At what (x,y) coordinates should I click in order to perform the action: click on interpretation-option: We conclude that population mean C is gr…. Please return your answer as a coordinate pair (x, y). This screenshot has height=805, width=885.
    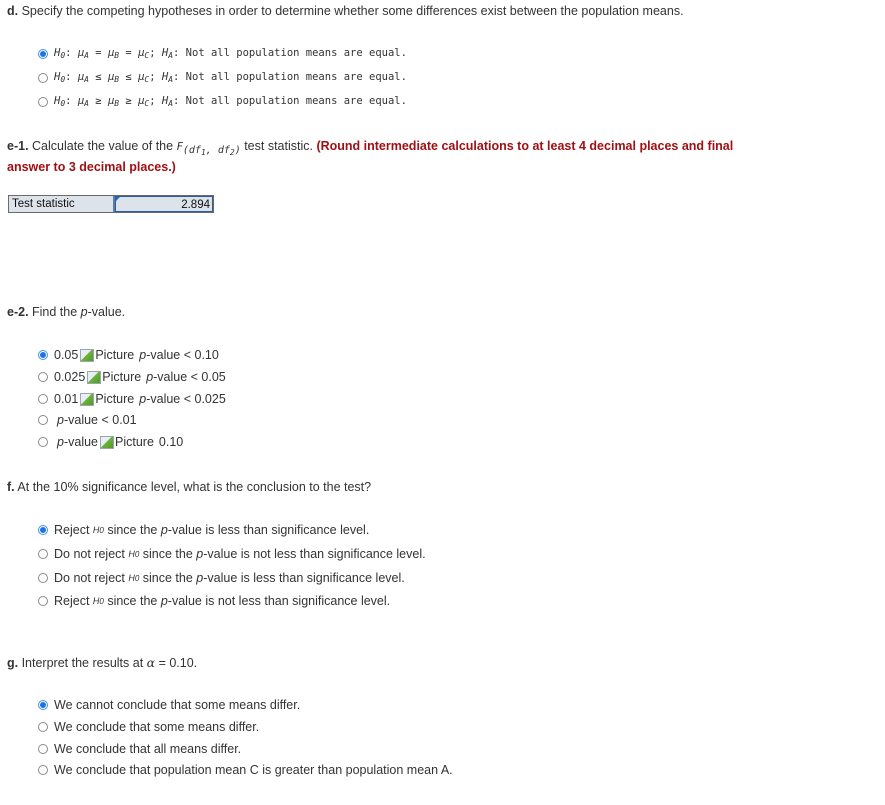
    Looking at the image, I should click on (245, 770).